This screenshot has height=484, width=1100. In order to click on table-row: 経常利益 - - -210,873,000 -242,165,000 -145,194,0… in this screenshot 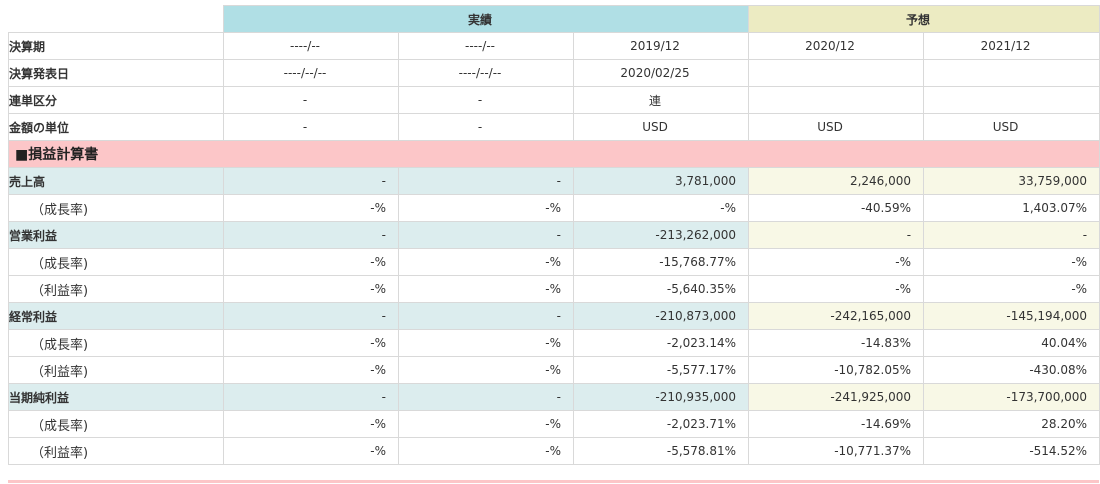, I will do `click(554, 316)`.